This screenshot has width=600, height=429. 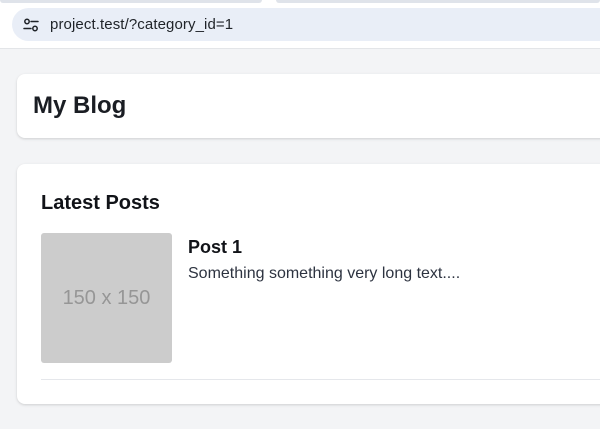 What do you see at coordinates (320, 379) in the screenshot?
I see `divider` at bounding box center [320, 379].